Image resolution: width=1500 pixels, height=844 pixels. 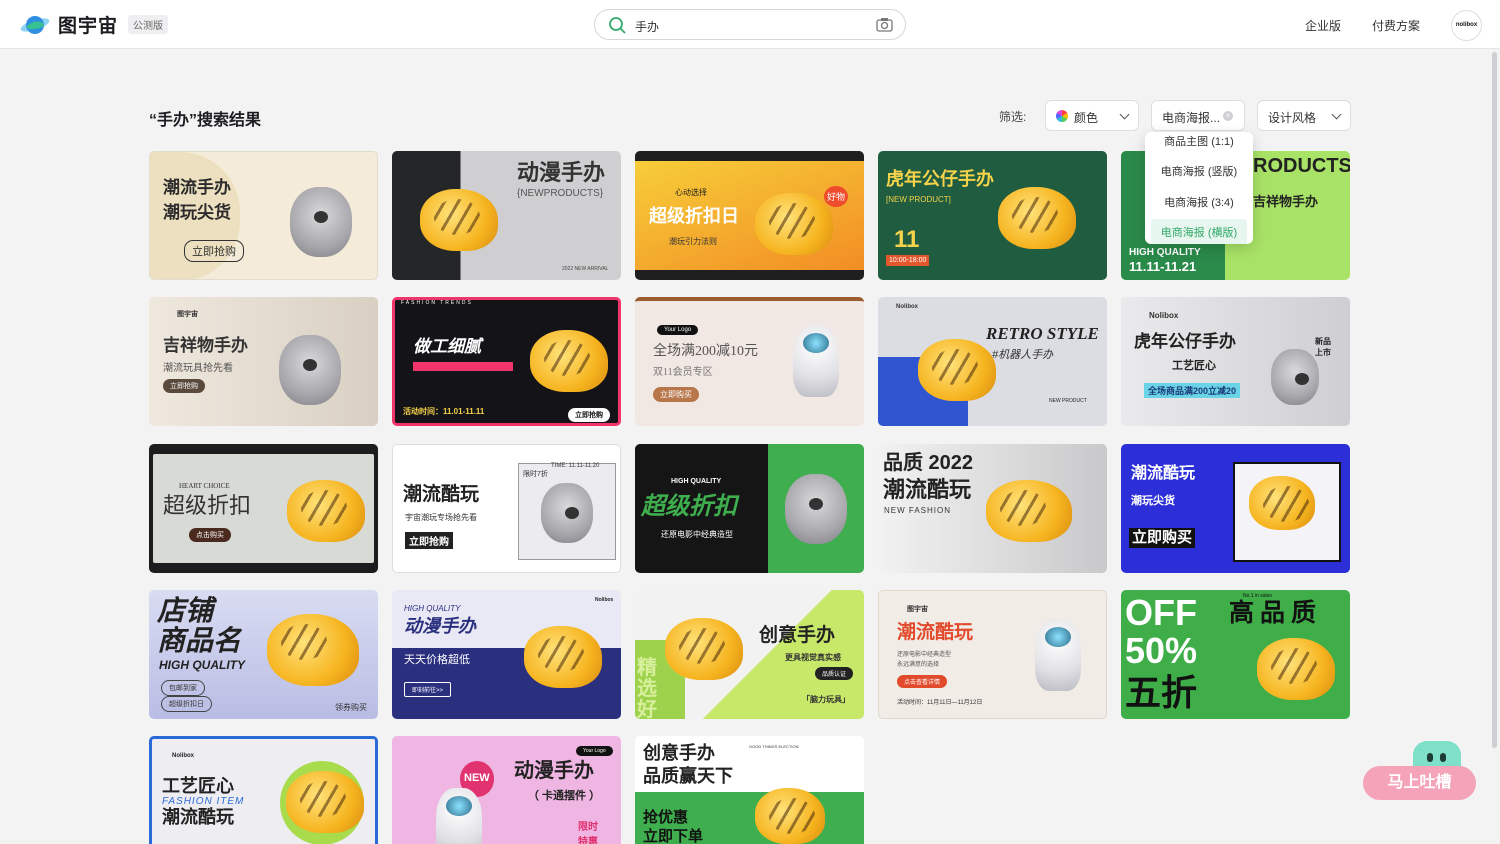 What do you see at coordinates (88, 26) in the screenshot?
I see `logo-text: 图宇宙` at bounding box center [88, 26].